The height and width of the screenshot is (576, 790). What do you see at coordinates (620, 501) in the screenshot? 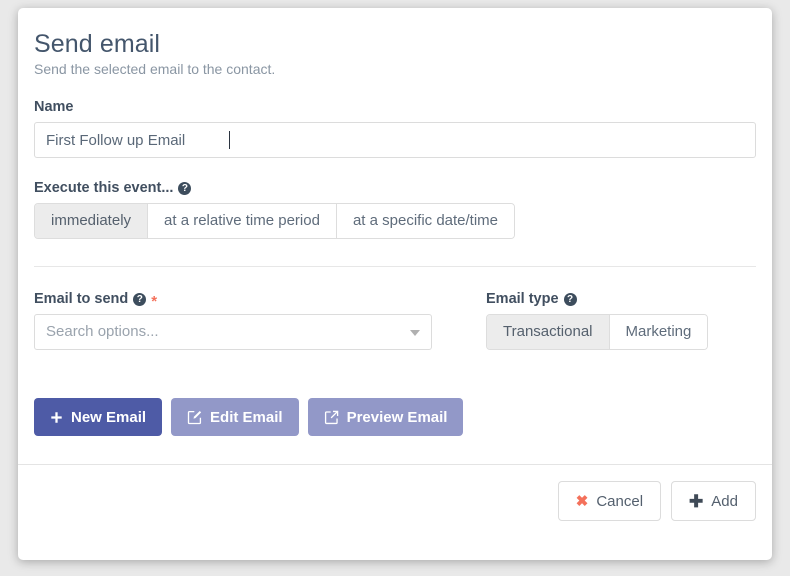
I see `cancel-label: Cancel` at bounding box center [620, 501].